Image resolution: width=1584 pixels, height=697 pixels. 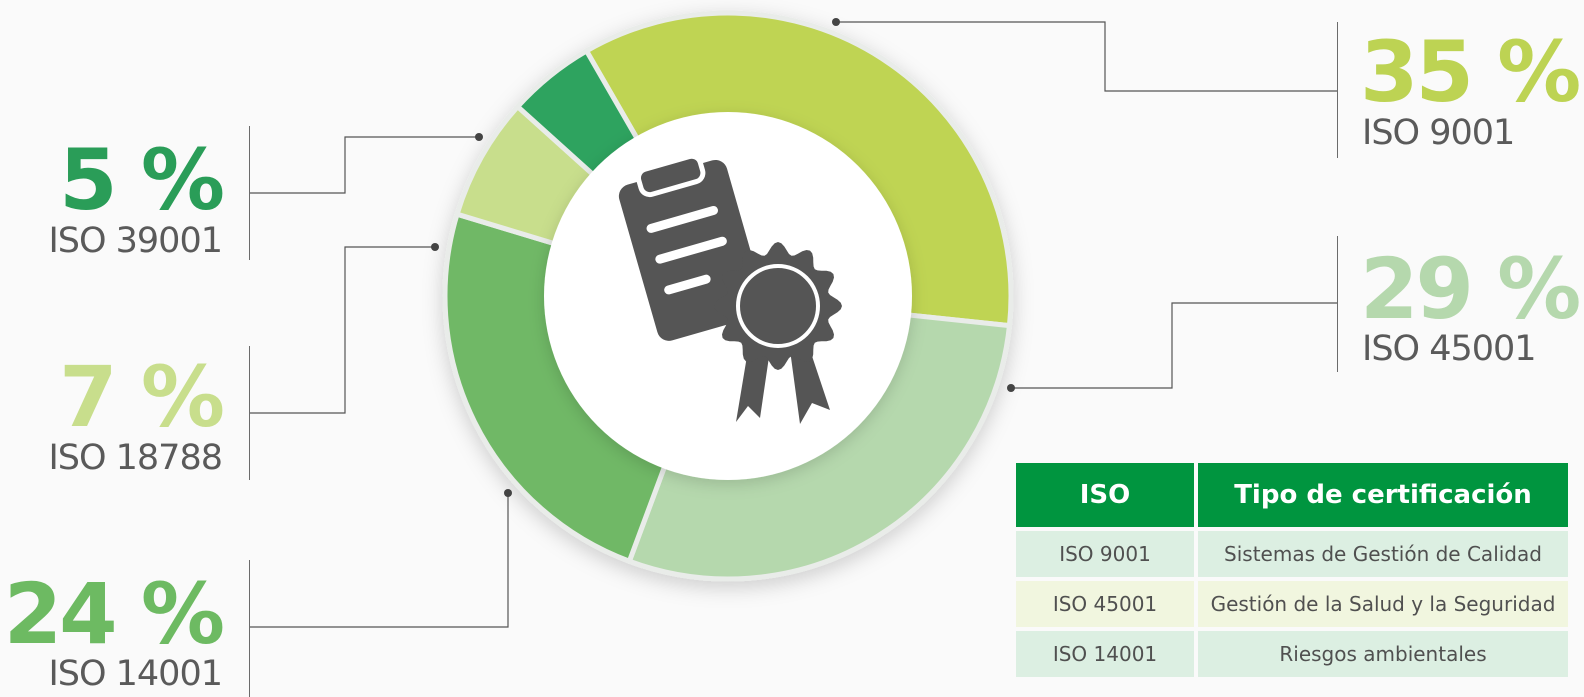 What do you see at coordinates (479, 137) in the screenshot?
I see `leader-iso-39001-dot` at bounding box center [479, 137].